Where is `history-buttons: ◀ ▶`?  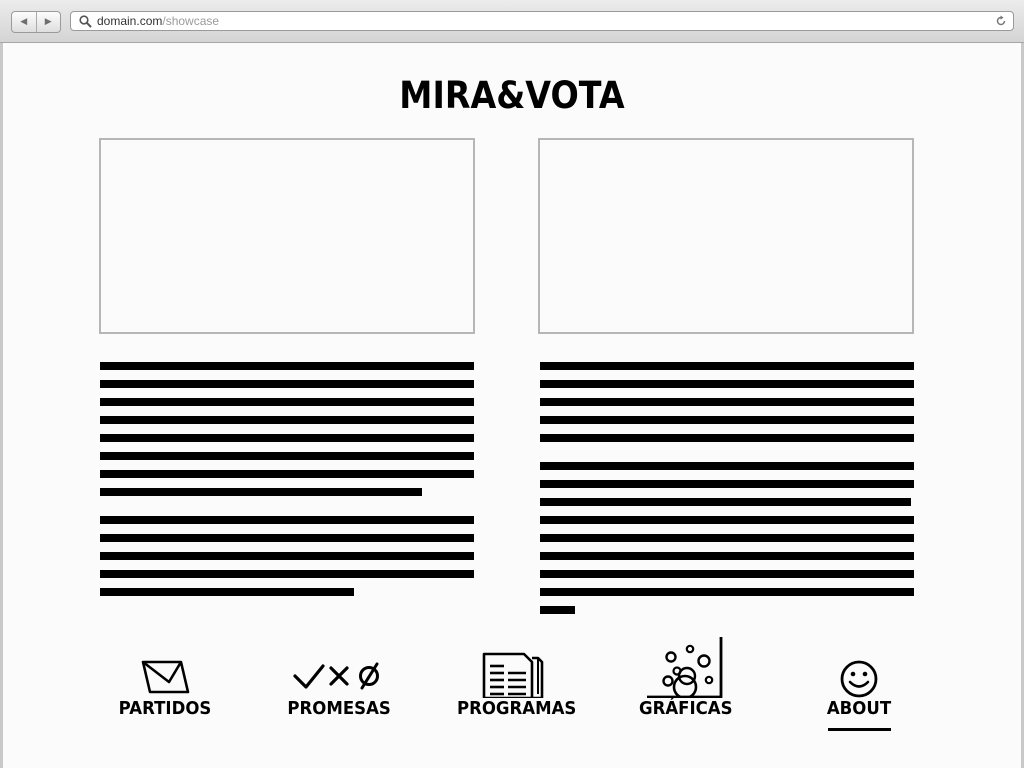 history-buttons: ◀ ▶ is located at coordinates (36, 22).